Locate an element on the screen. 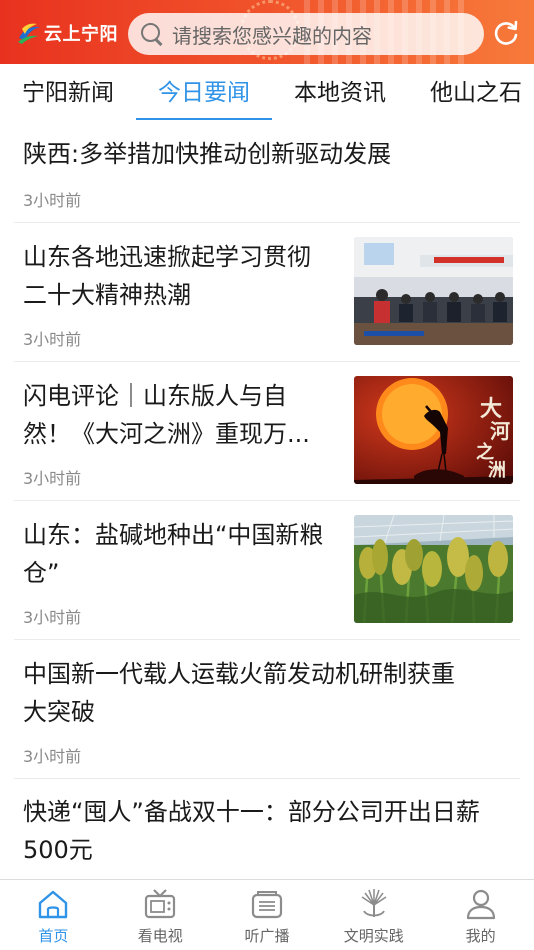 The image size is (534, 950). news-item: 中国新一代载人运载火箭发动机研制获重 大突破 3小时前 is located at coordinates (267, 709).